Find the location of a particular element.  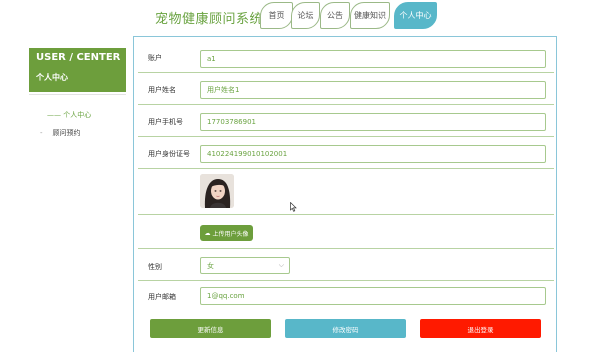

sidebar-title-cn: 个人中心 is located at coordinates (52, 77).